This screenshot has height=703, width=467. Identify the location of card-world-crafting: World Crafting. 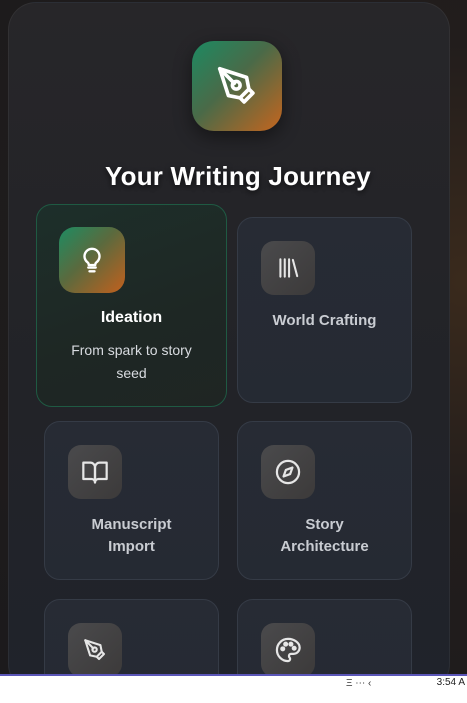
(324, 310).